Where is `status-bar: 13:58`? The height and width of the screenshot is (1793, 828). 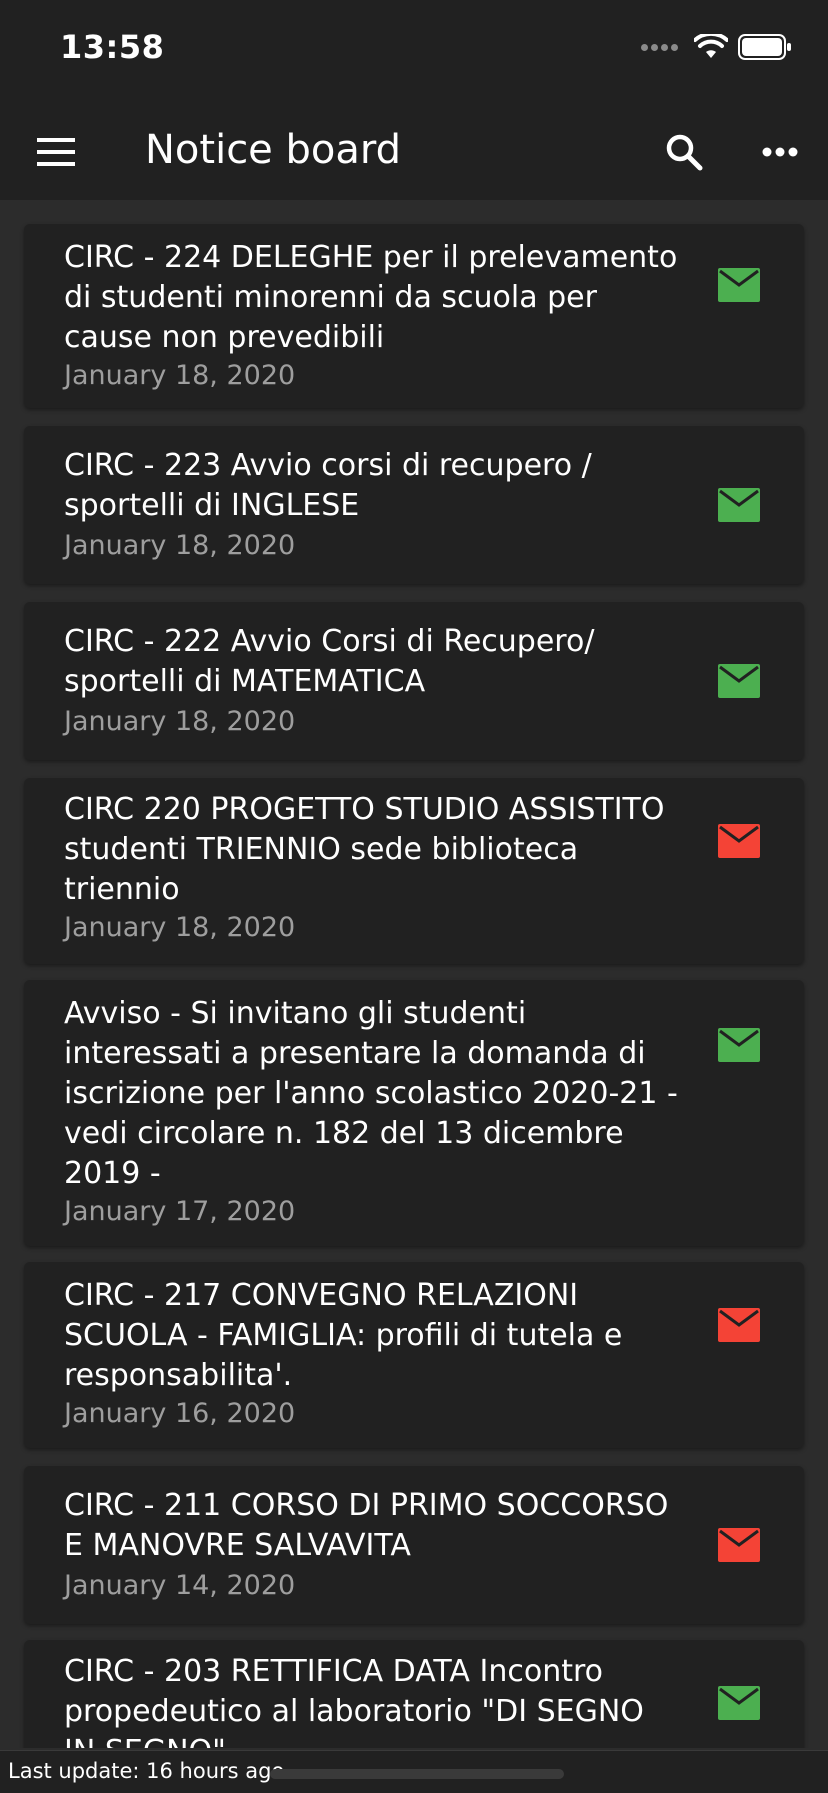
status-bar: 13:58 is located at coordinates (414, 50).